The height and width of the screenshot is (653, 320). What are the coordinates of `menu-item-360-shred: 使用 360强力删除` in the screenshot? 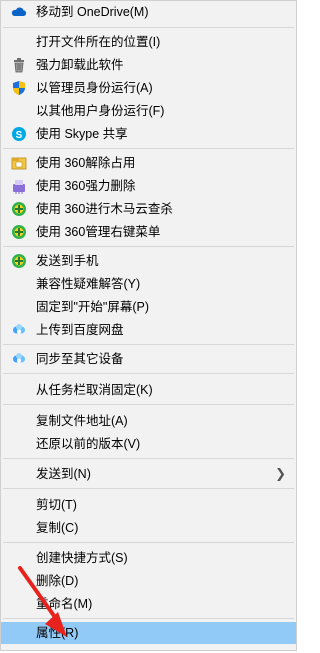 It's located at (148, 186).